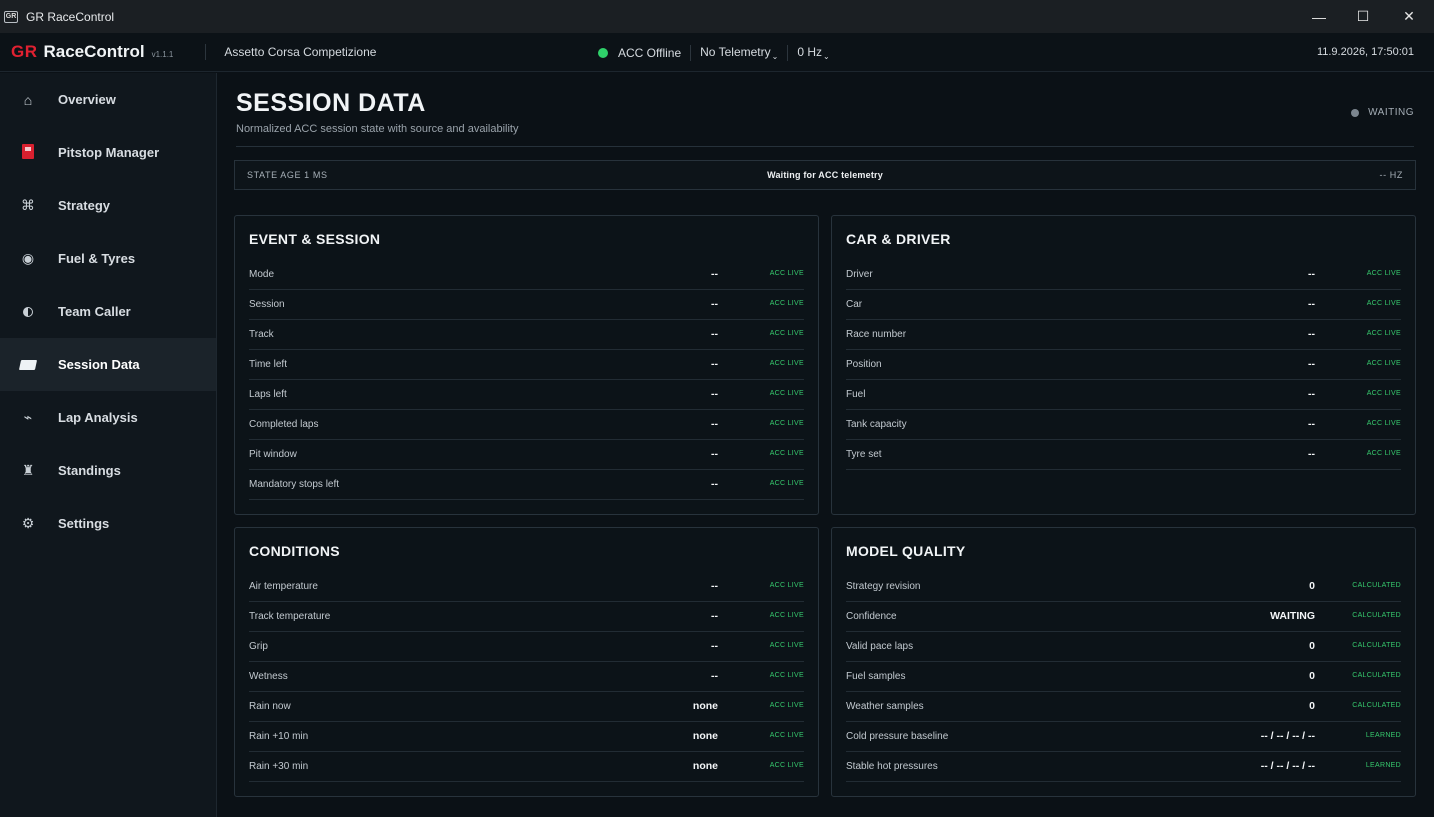 Image resolution: width=1434 pixels, height=817 pixels. I want to click on data-row: Tank capacity -- ACC LIVE, so click(1123, 425).